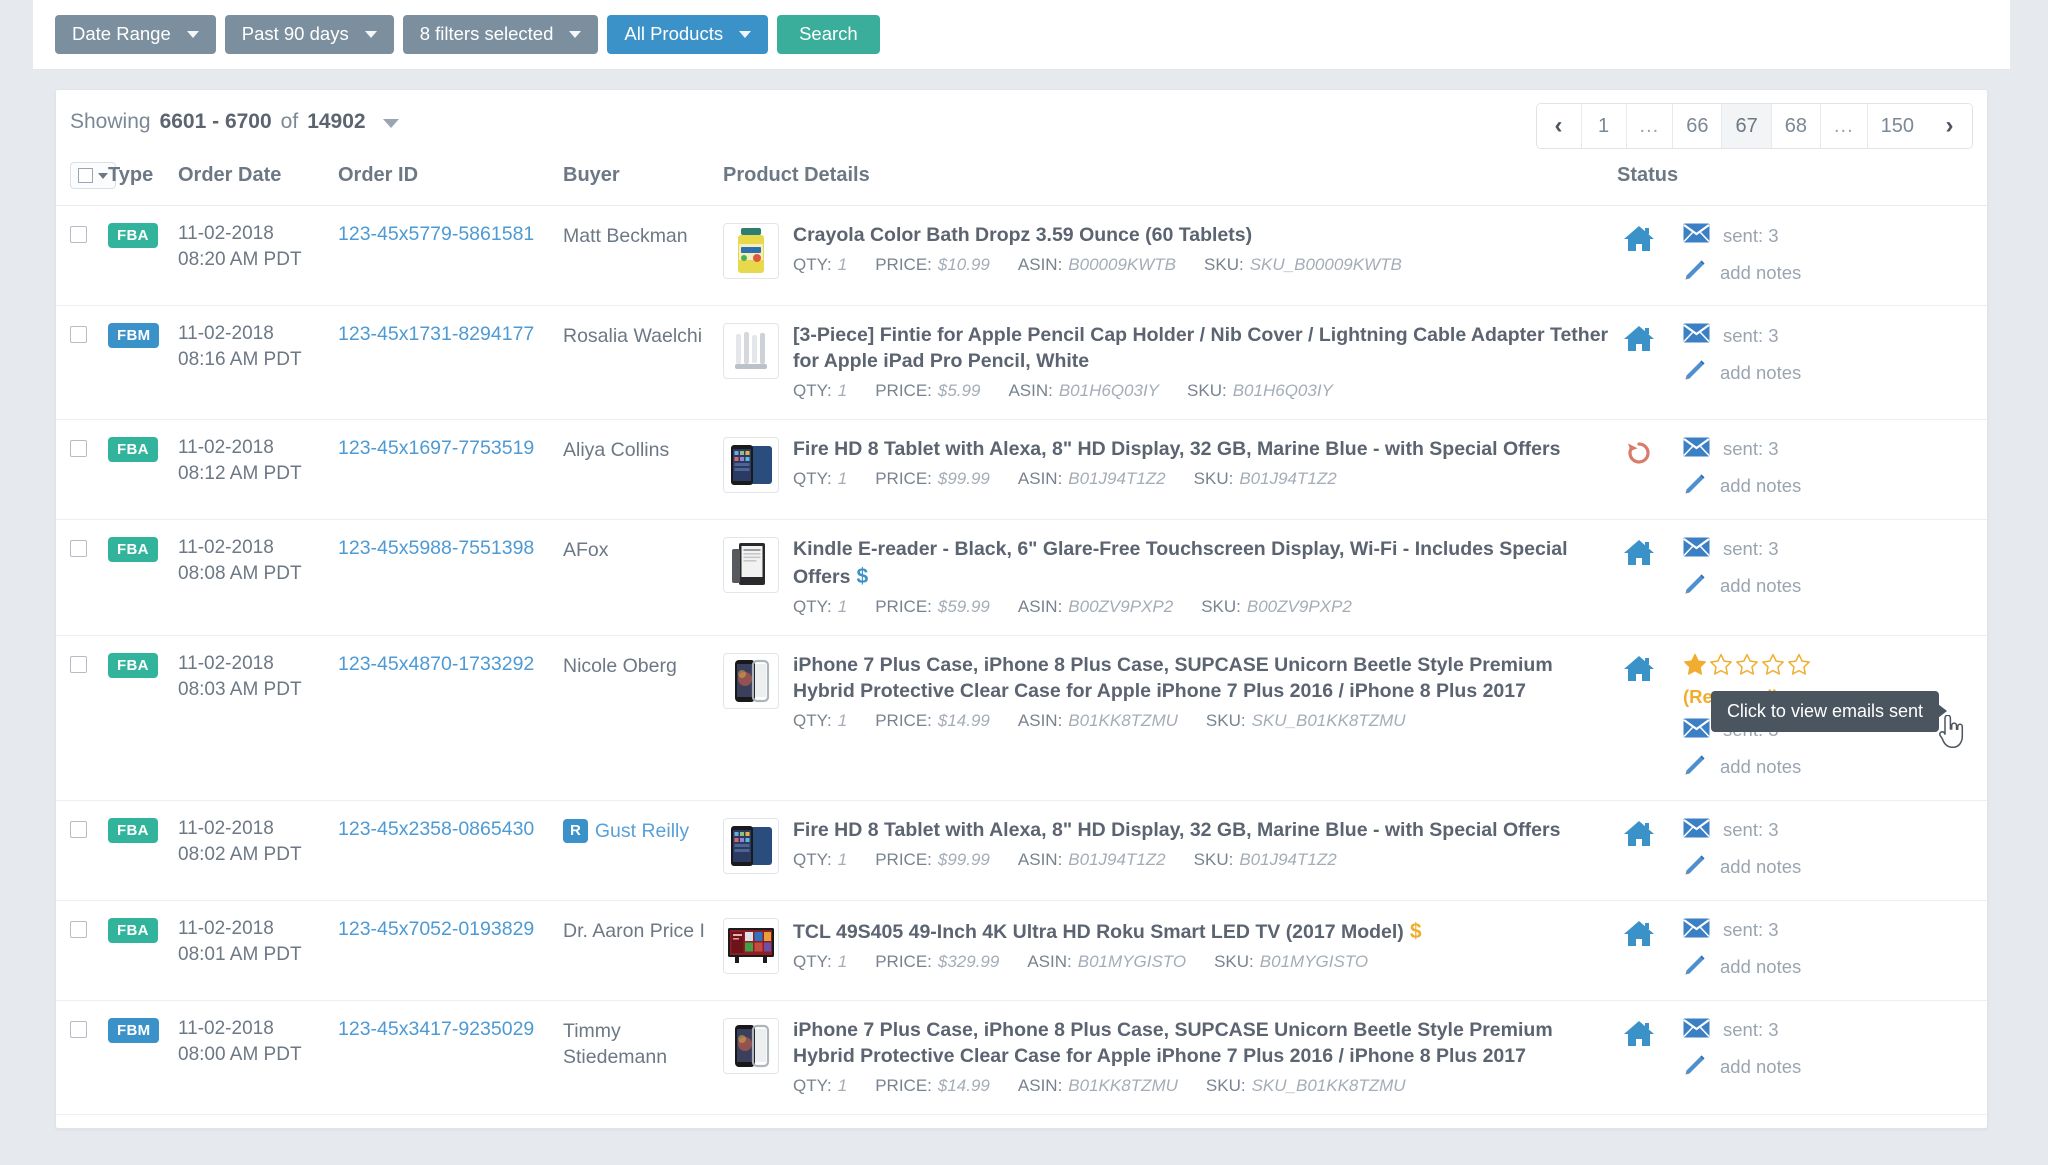 This screenshot has height=1165, width=2048. I want to click on order-id-link: 123-45x4870-1733292, so click(436, 664).